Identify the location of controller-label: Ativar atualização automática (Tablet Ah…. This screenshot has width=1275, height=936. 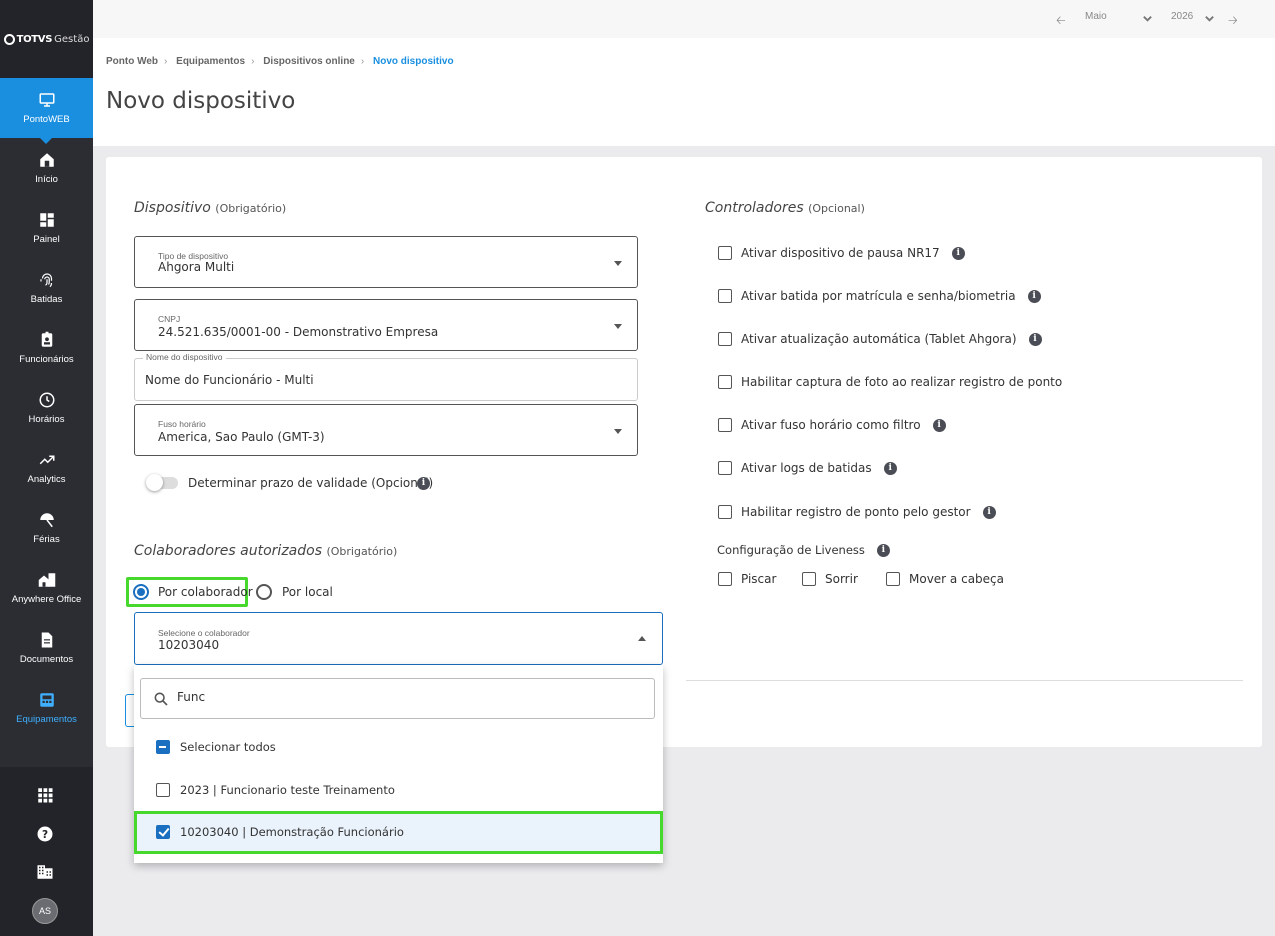
(879, 339).